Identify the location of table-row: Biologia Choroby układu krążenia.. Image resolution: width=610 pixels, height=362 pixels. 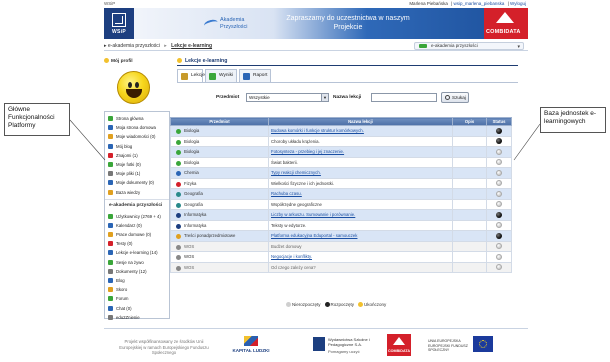
(341, 141).